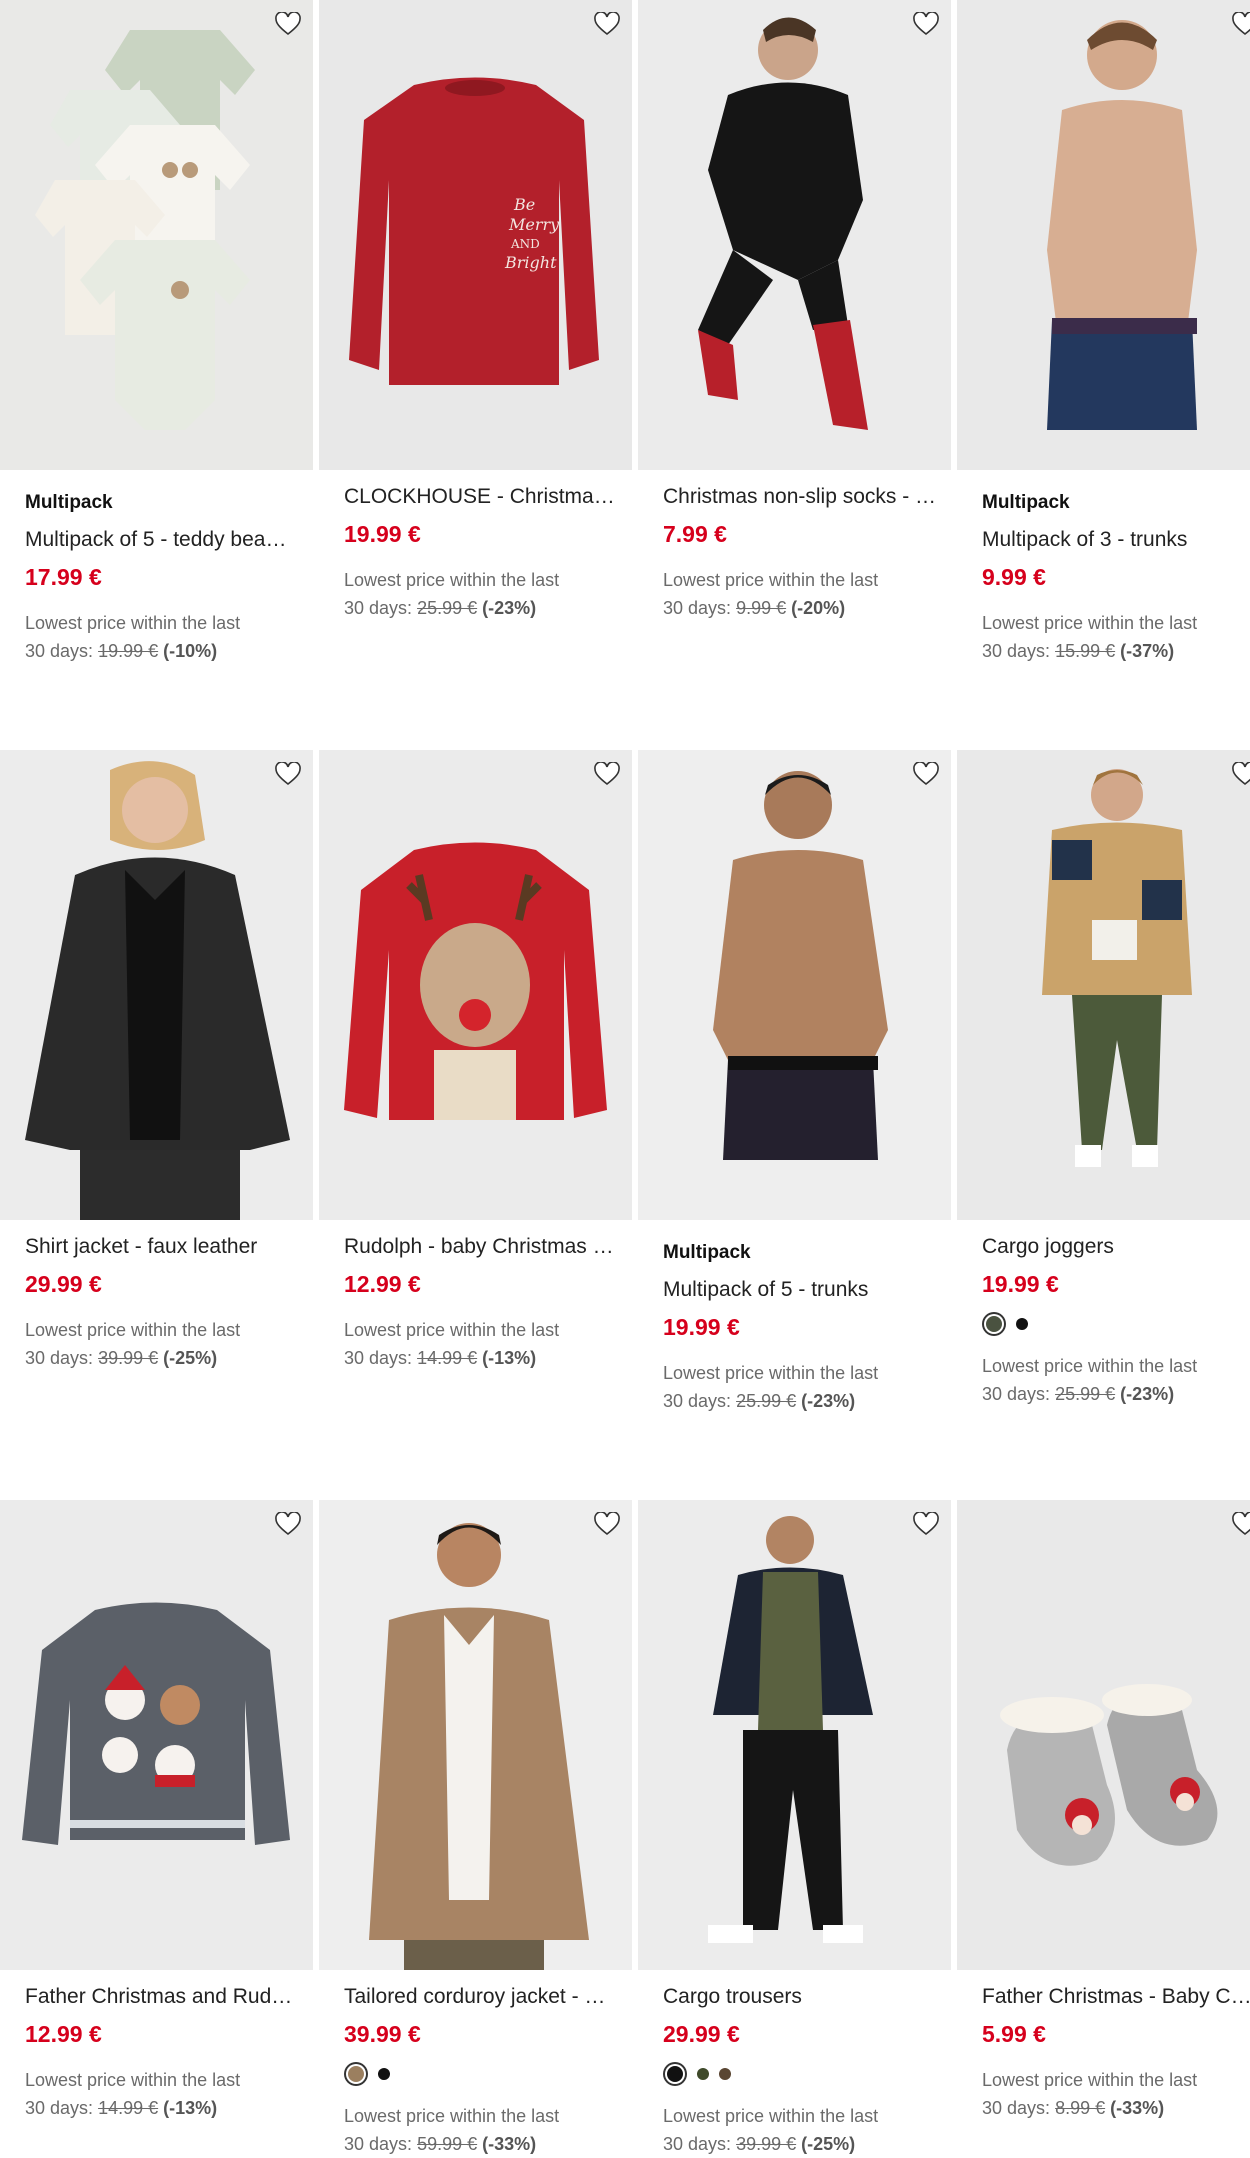 This screenshot has width=1250, height=2158. I want to click on teddy-bodysuits-image, so click(156, 235).